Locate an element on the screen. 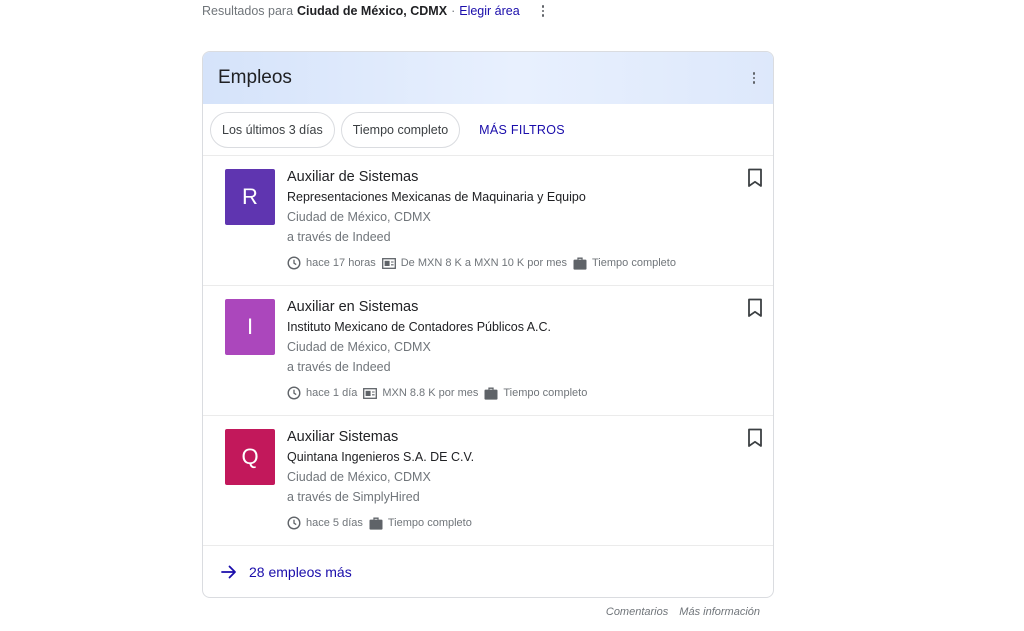 The width and height of the screenshot is (1024, 631). filter-chip-full-time: Tiempo completo is located at coordinates (400, 129).